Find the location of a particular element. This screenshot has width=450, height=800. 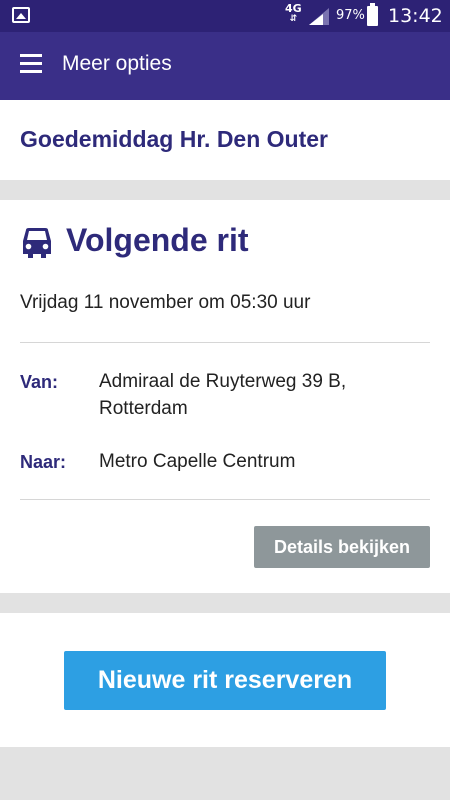

new-ride-button: Nieuwe rit reserveren is located at coordinates (225, 680).